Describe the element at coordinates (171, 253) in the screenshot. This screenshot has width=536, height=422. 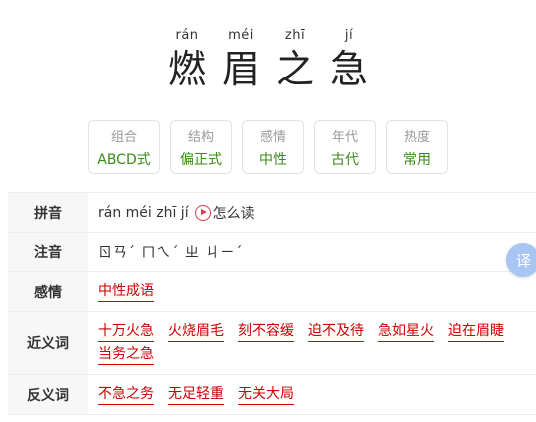
I see `zhuyin-text: ㄖㄢˊ ㄇㄟˊ ㄓ ㄐㄧˊ` at that location.